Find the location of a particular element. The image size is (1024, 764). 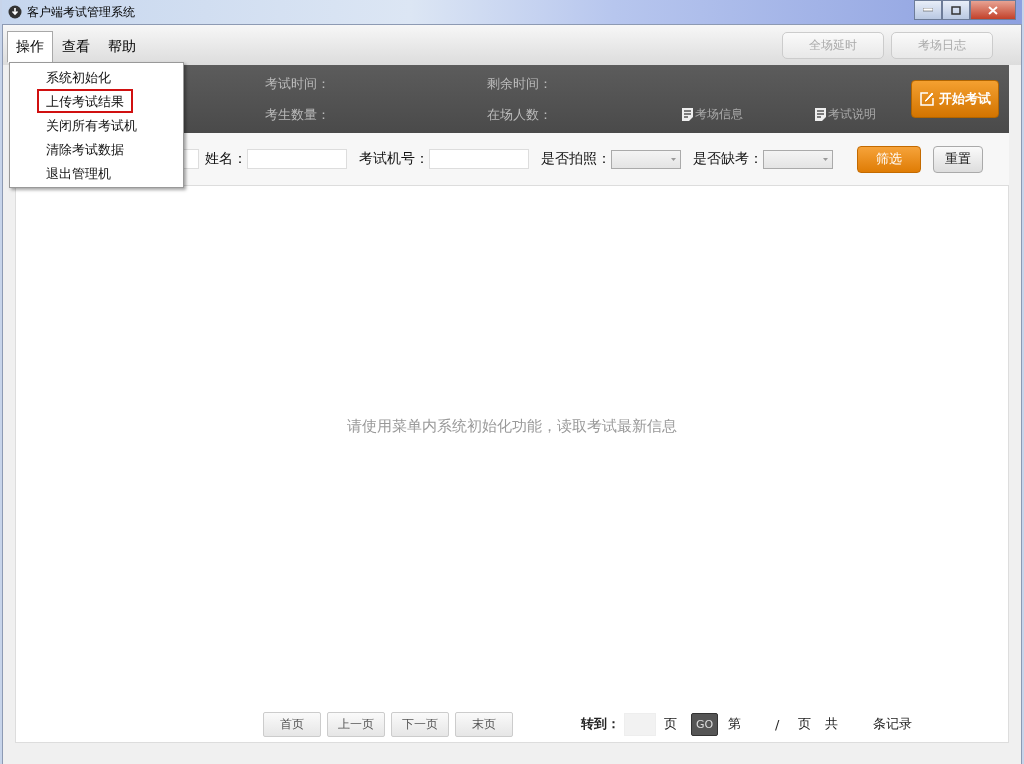

page-button: 末页 is located at coordinates (484, 724).